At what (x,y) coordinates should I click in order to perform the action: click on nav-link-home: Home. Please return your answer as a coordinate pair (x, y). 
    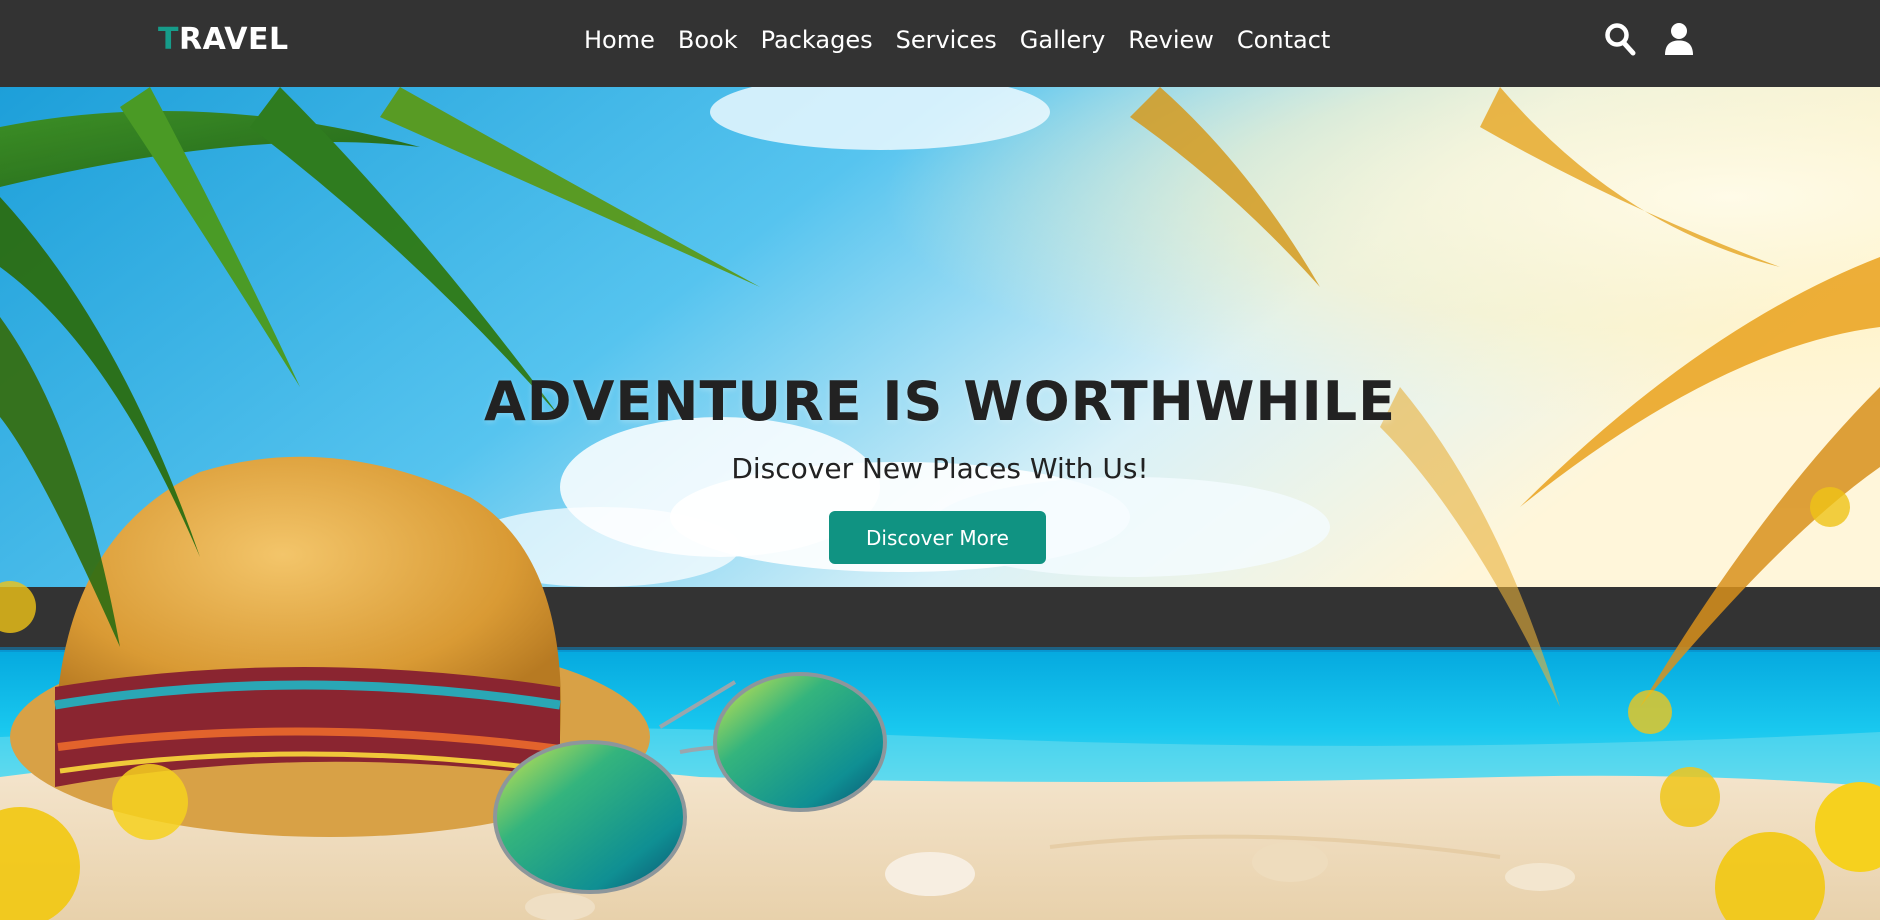
    Looking at the image, I should click on (619, 40).